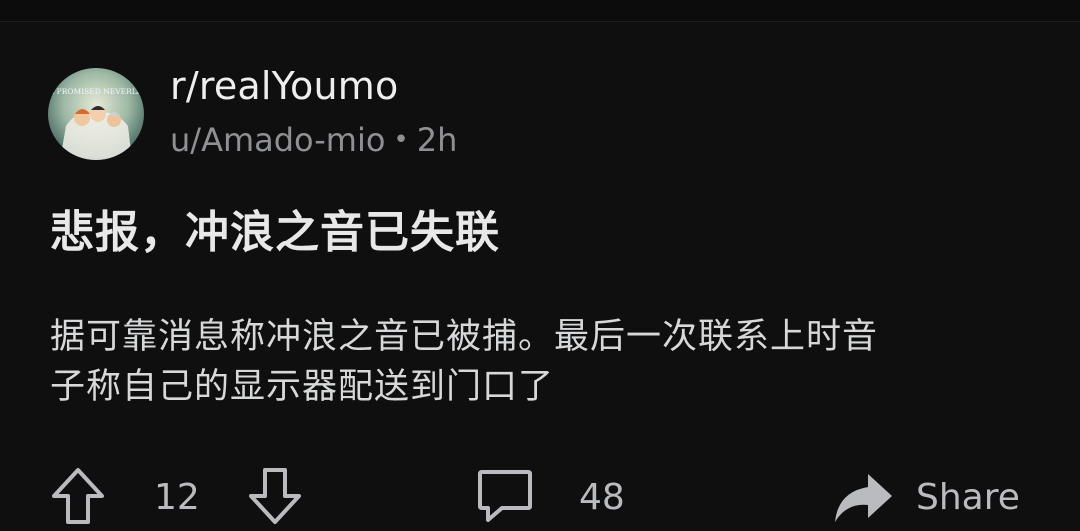  I want to click on share-button, so click(863, 500).